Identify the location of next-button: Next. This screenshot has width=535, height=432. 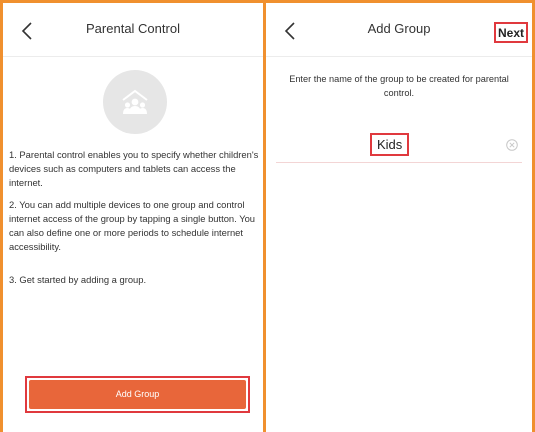
(510, 32).